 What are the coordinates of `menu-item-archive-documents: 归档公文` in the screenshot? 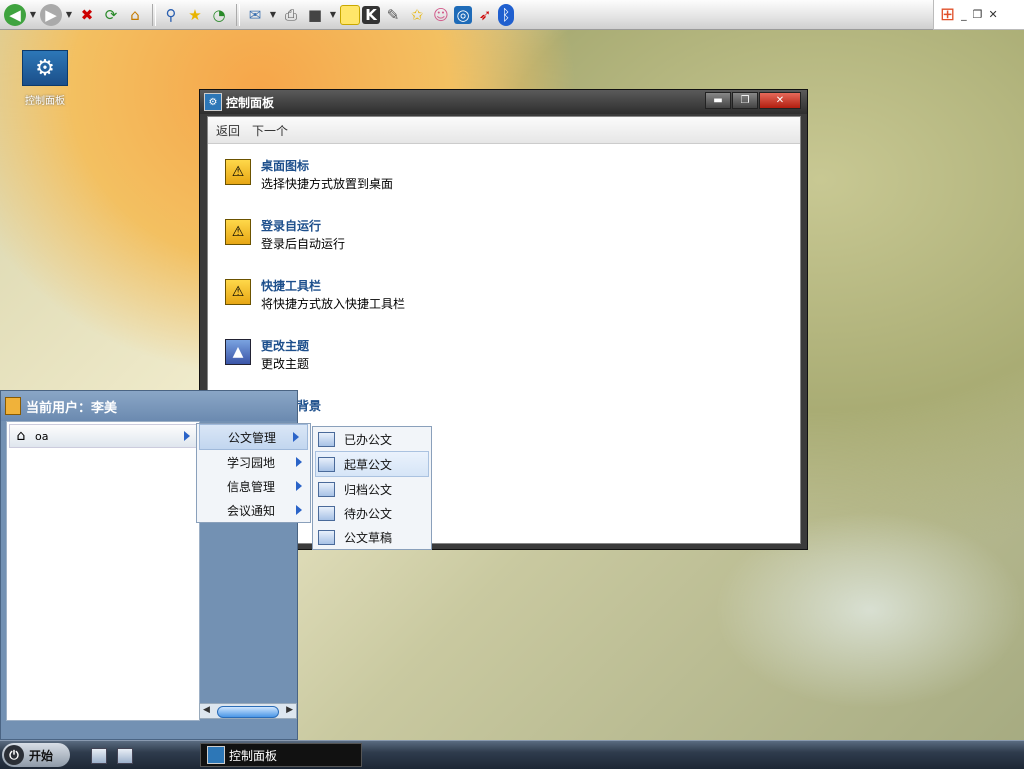 It's located at (372, 489).